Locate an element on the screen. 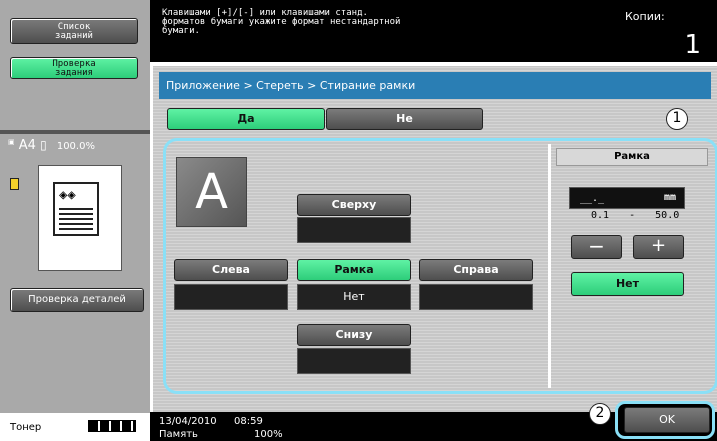  document-thumbnail: ◈◈ is located at coordinates (76, 209).